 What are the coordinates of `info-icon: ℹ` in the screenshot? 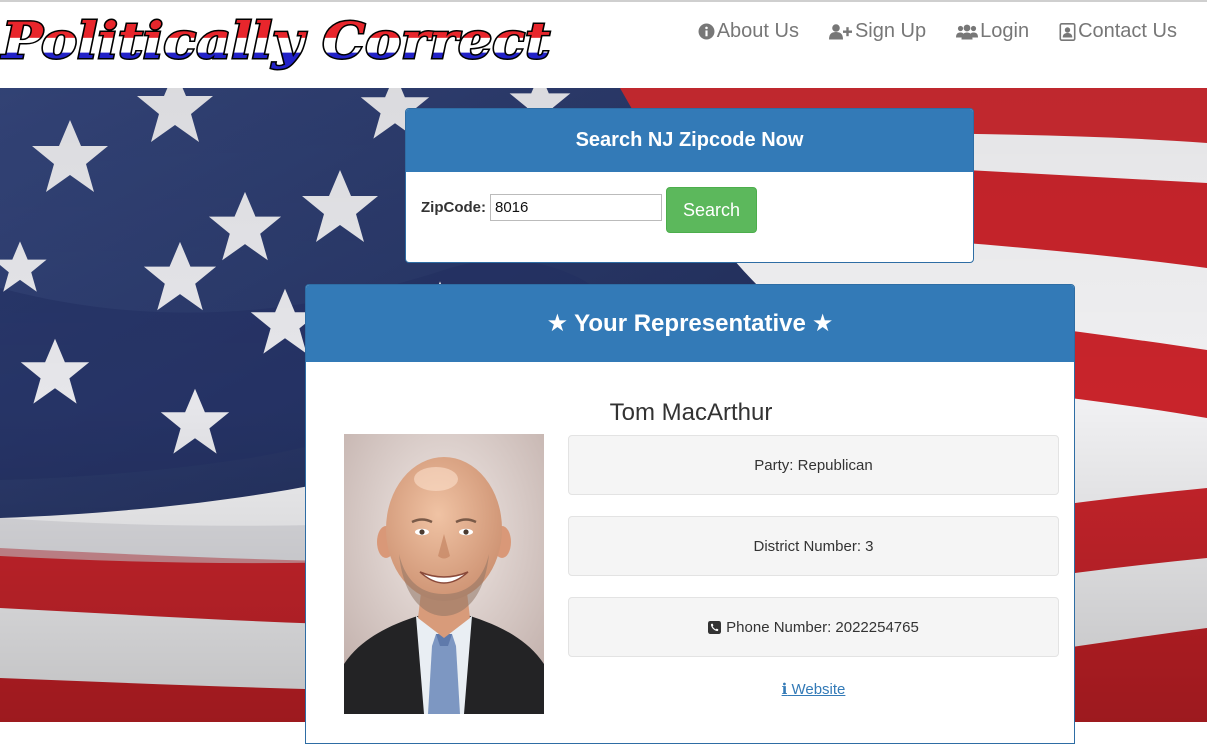 It's located at (784, 689).